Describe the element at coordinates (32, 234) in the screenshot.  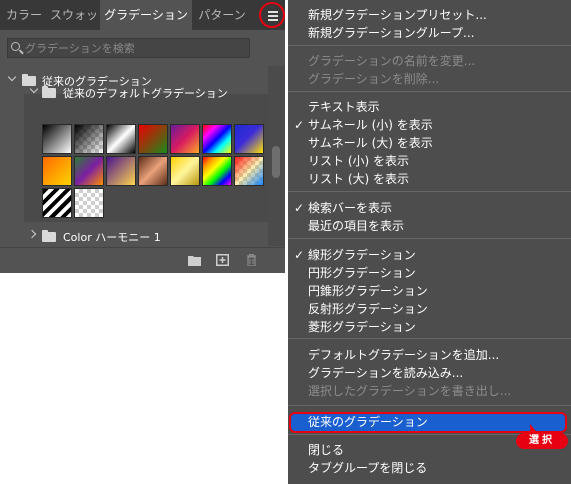
I see `chevron-right-icon` at that location.